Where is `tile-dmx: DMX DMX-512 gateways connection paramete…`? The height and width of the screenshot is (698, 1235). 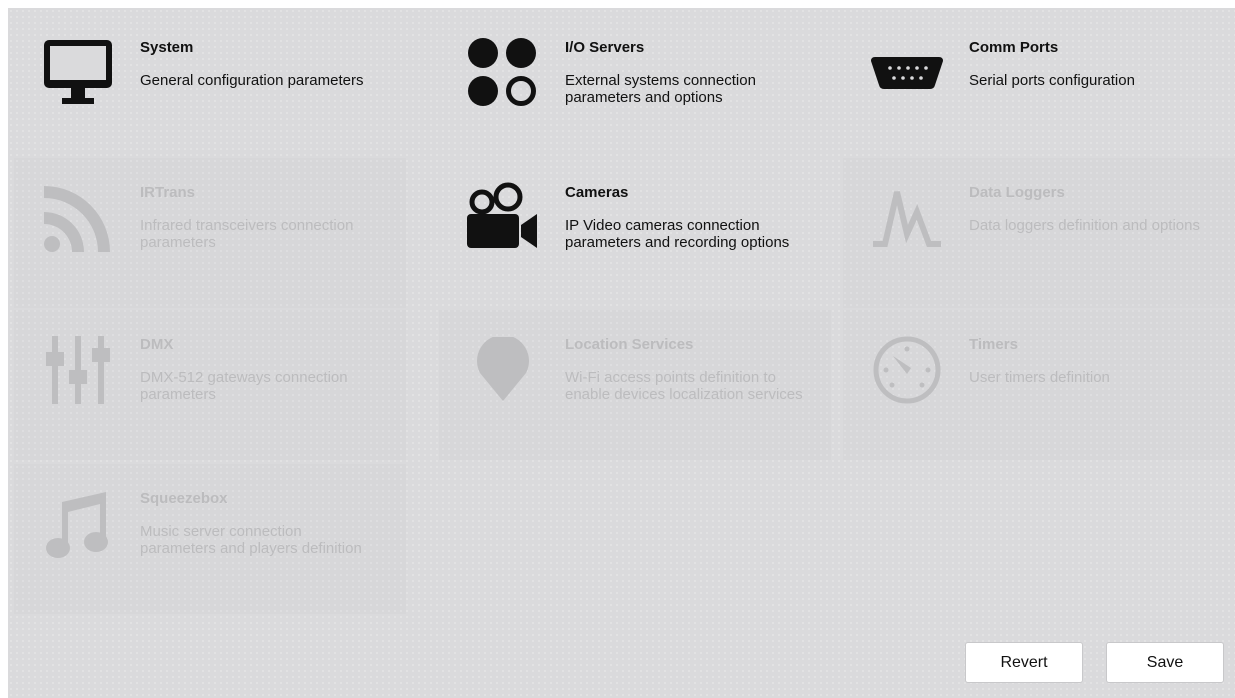
tile-dmx: DMX DMX-512 gateways connection paramete… is located at coordinates (210, 385).